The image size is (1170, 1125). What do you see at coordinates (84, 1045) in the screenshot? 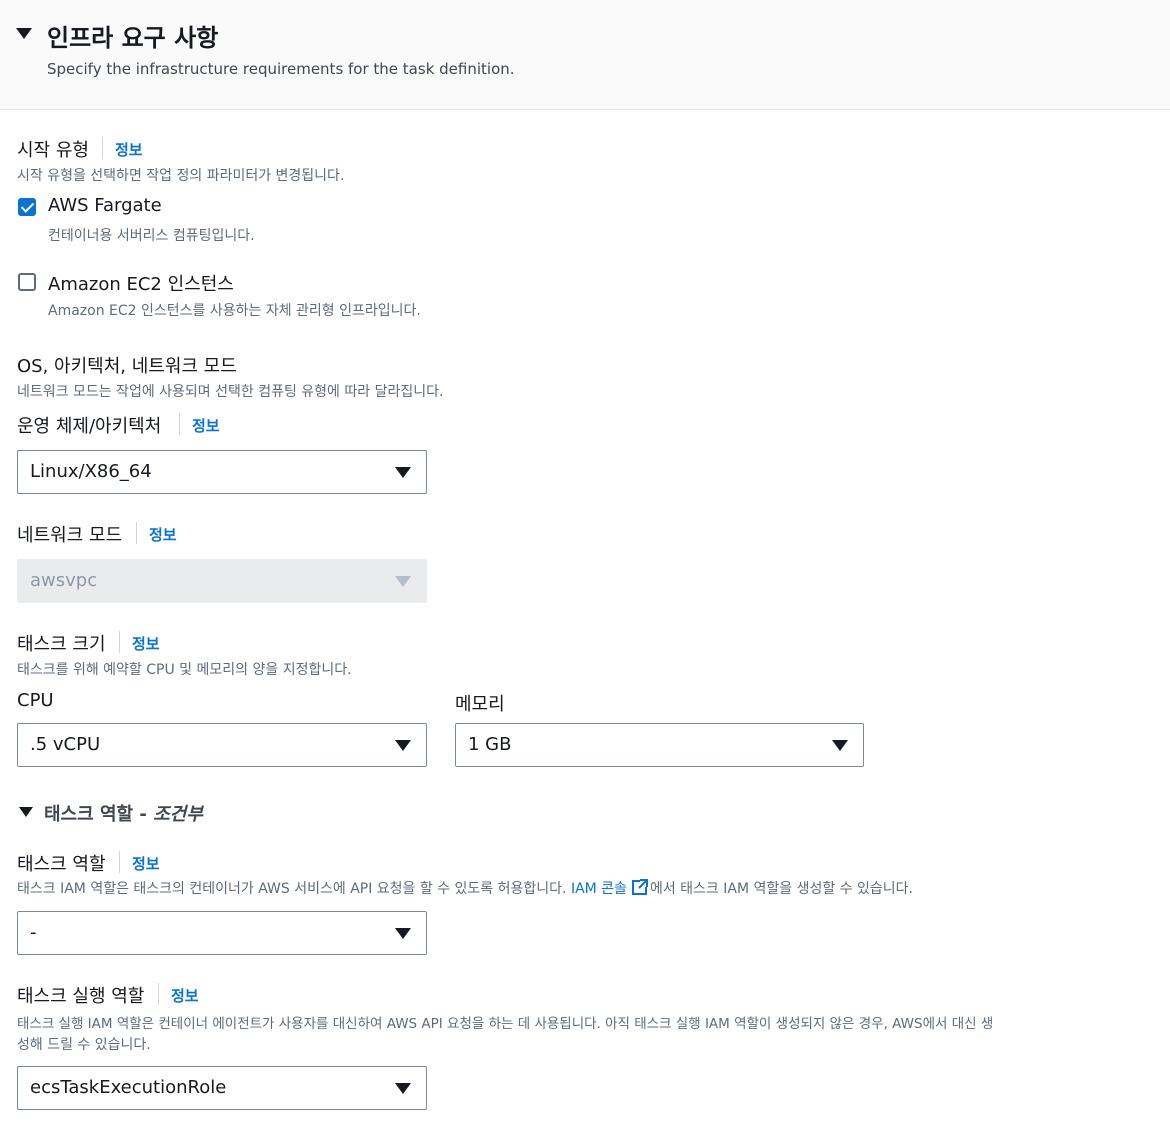
I see `execution-role-hint-line2: 성해 드릴 수 있습니다.` at bounding box center [84, 1045].